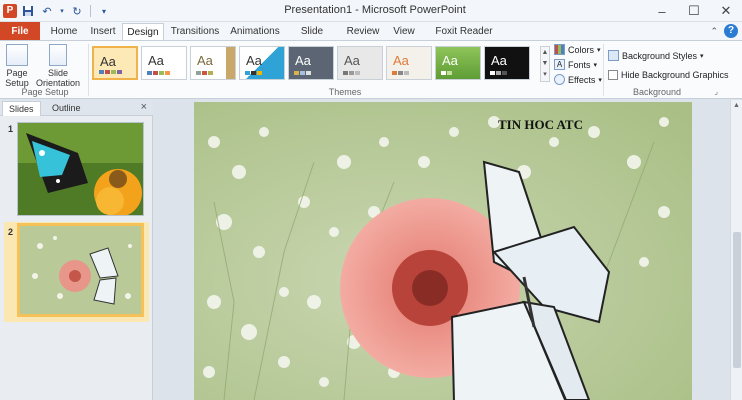 The height and width of the screenshot is (400, 742). Describe the element at coordinates (28, 11) in the screenshot. I see `save-icon` at that location.